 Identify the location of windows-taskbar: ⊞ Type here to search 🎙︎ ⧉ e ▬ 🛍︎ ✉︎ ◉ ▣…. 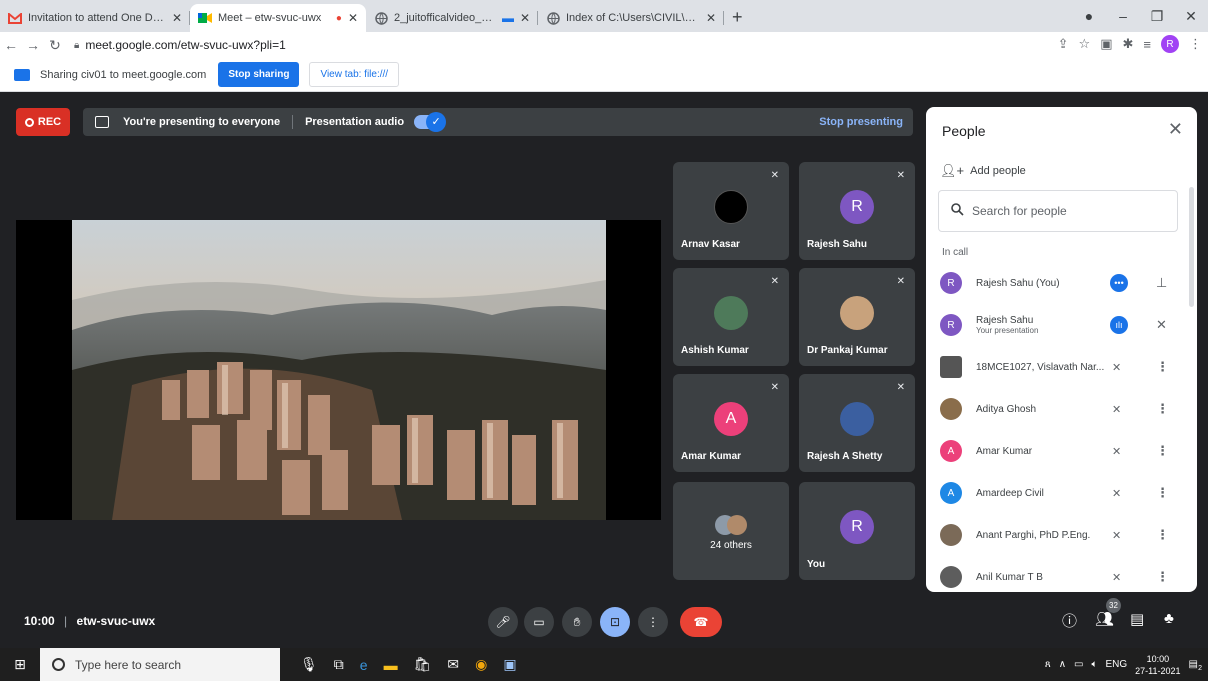
(604, 664).